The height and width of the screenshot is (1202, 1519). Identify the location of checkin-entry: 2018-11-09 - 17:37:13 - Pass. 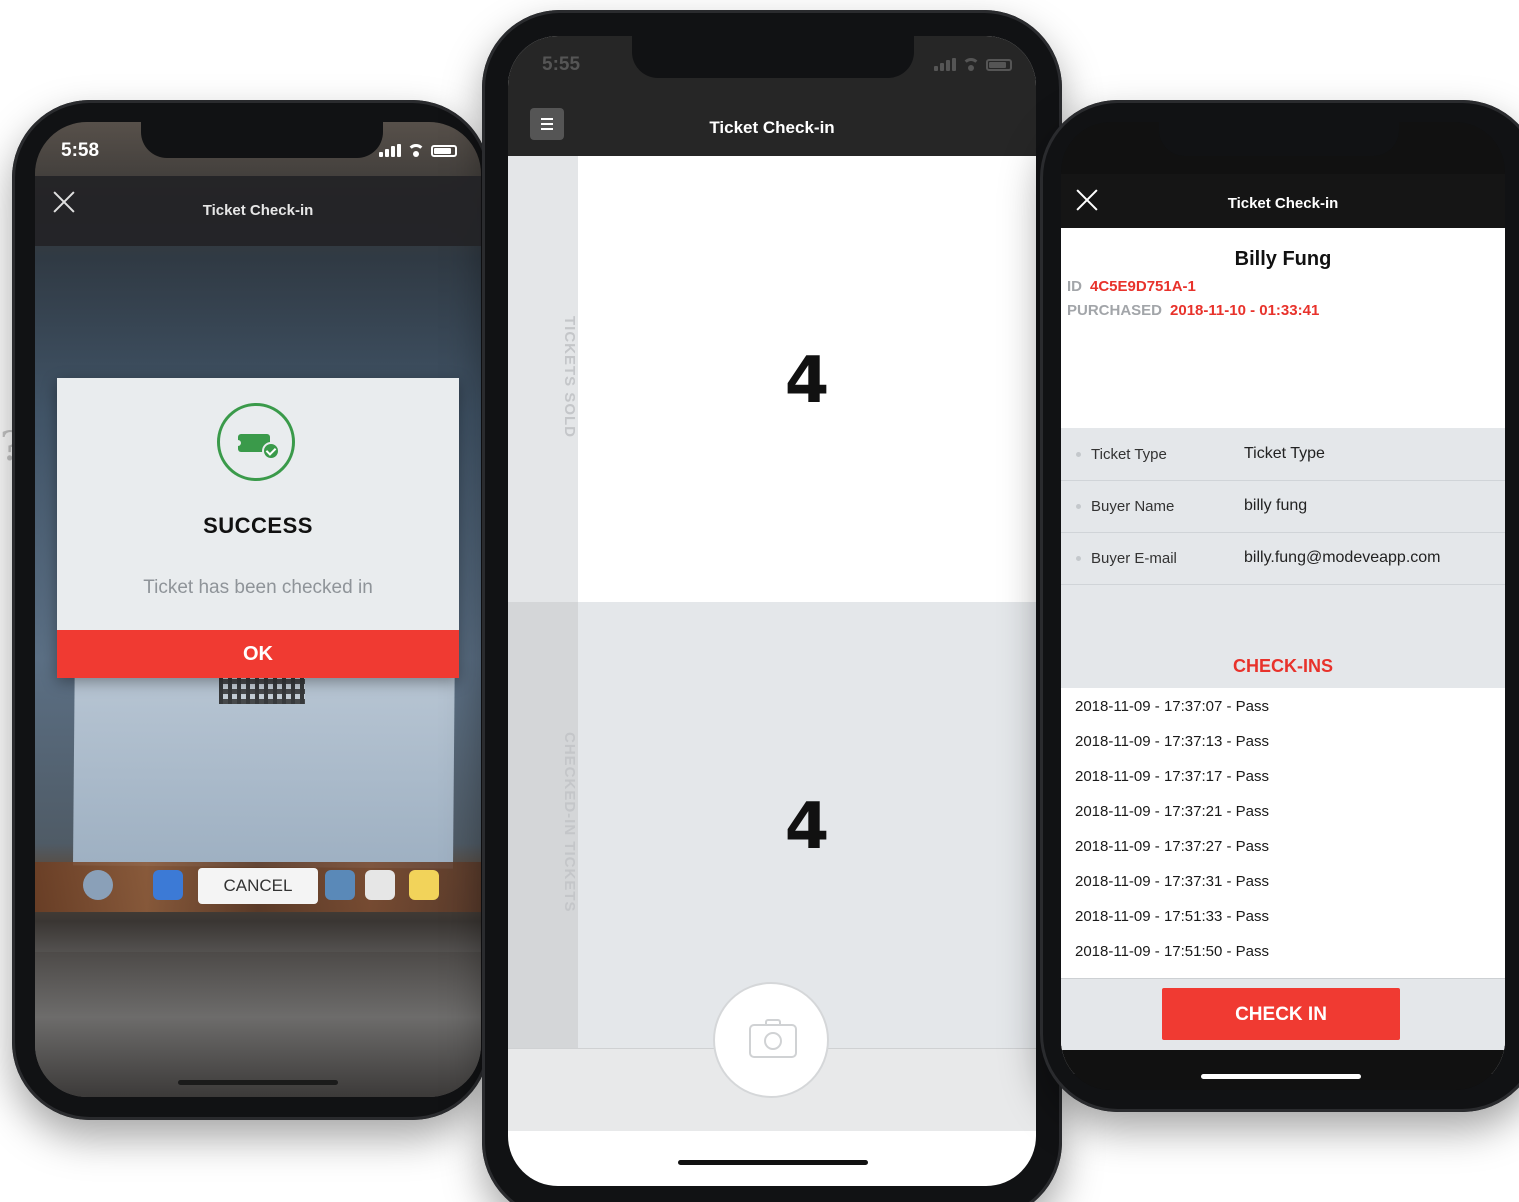
(1172, 741).